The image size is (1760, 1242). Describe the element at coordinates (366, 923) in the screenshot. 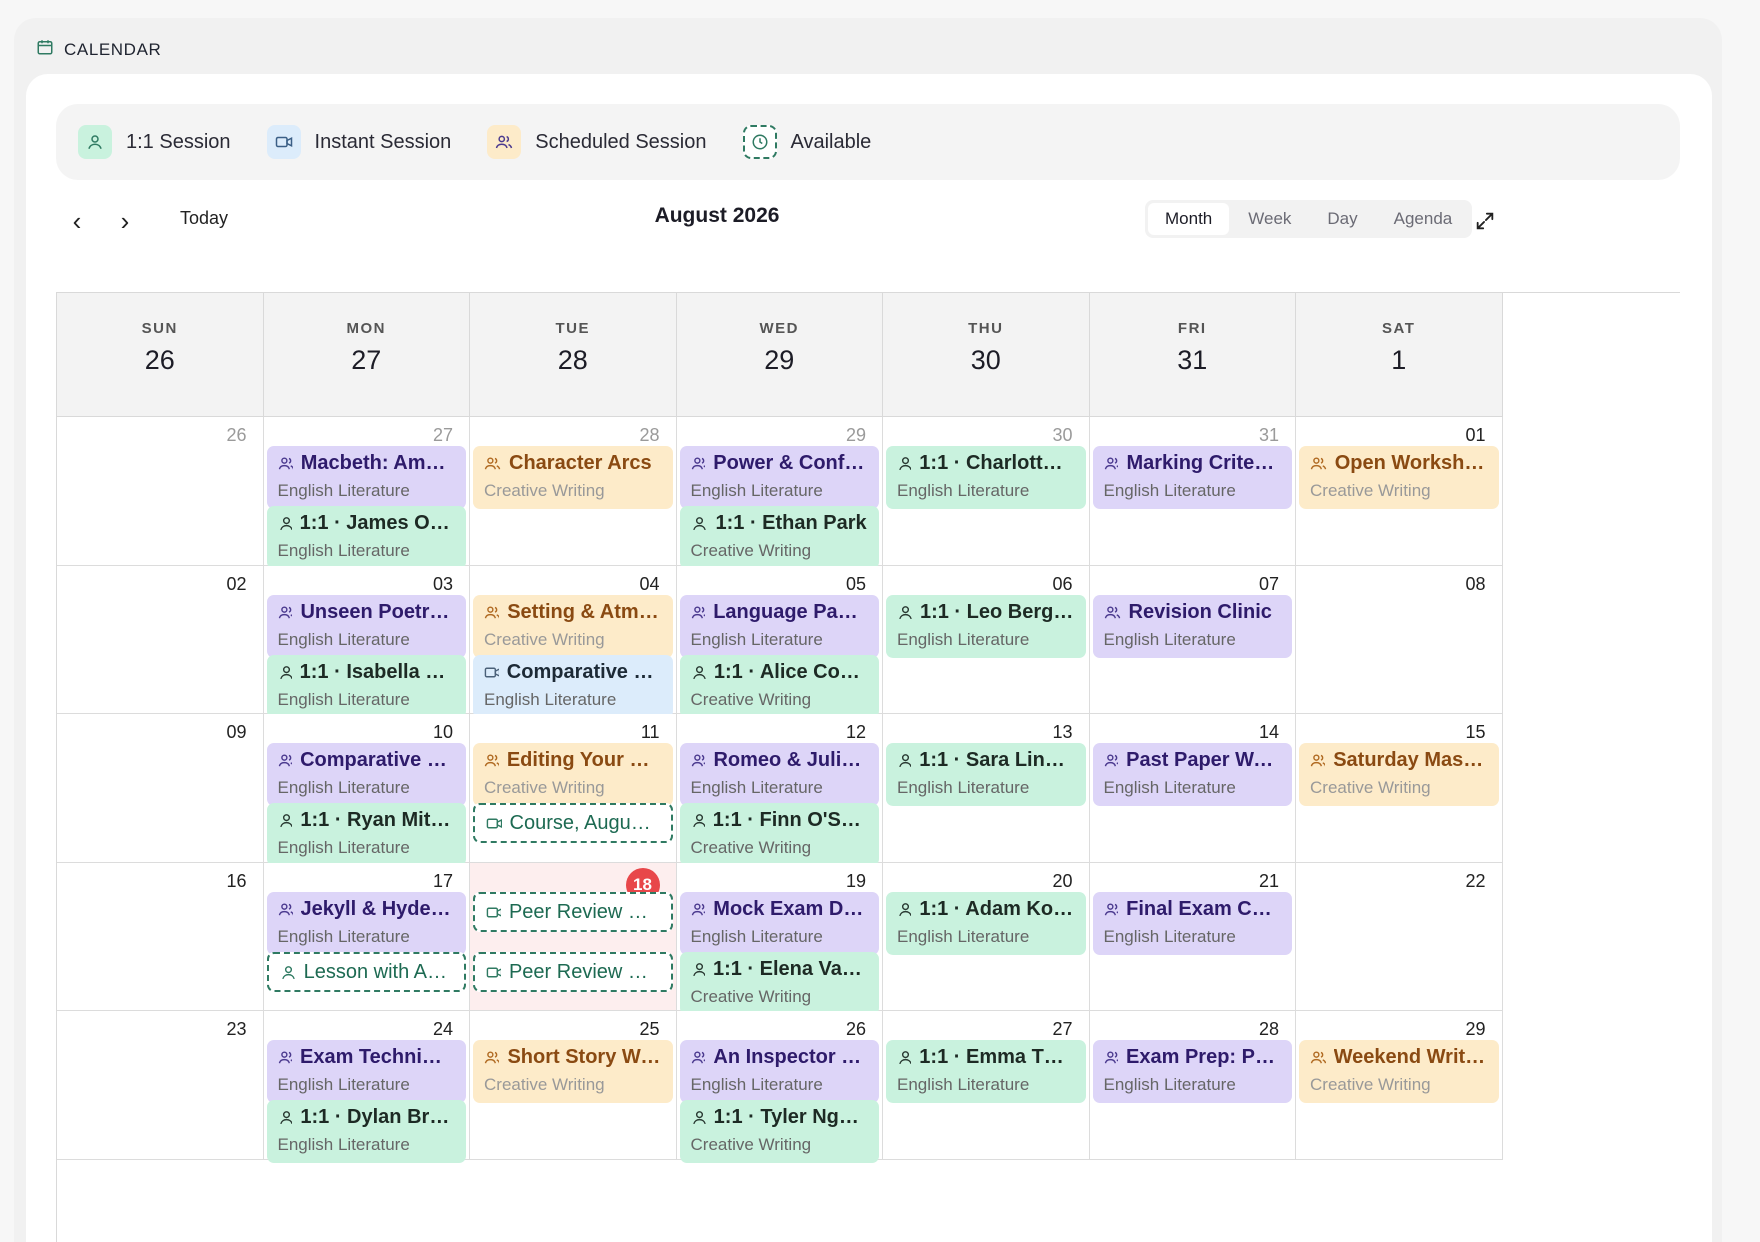

I see `calendar-event: Jekyll & Hyde: D... English Literature` at that location.